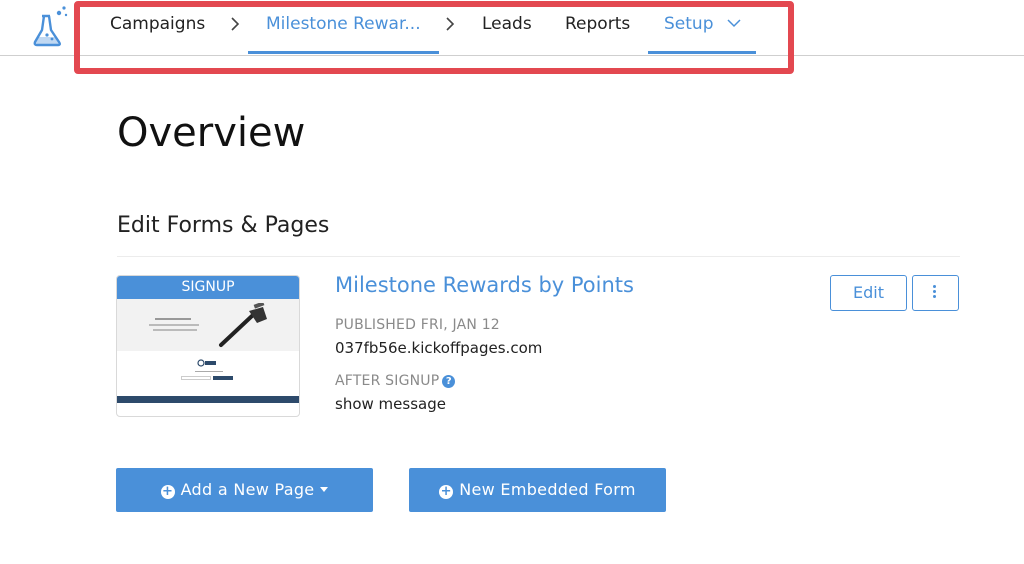  Describe the element at coordinates (438, 348) in the screenshot. I see `page-url: 037fb56e.kickoffpages.com` at that location.